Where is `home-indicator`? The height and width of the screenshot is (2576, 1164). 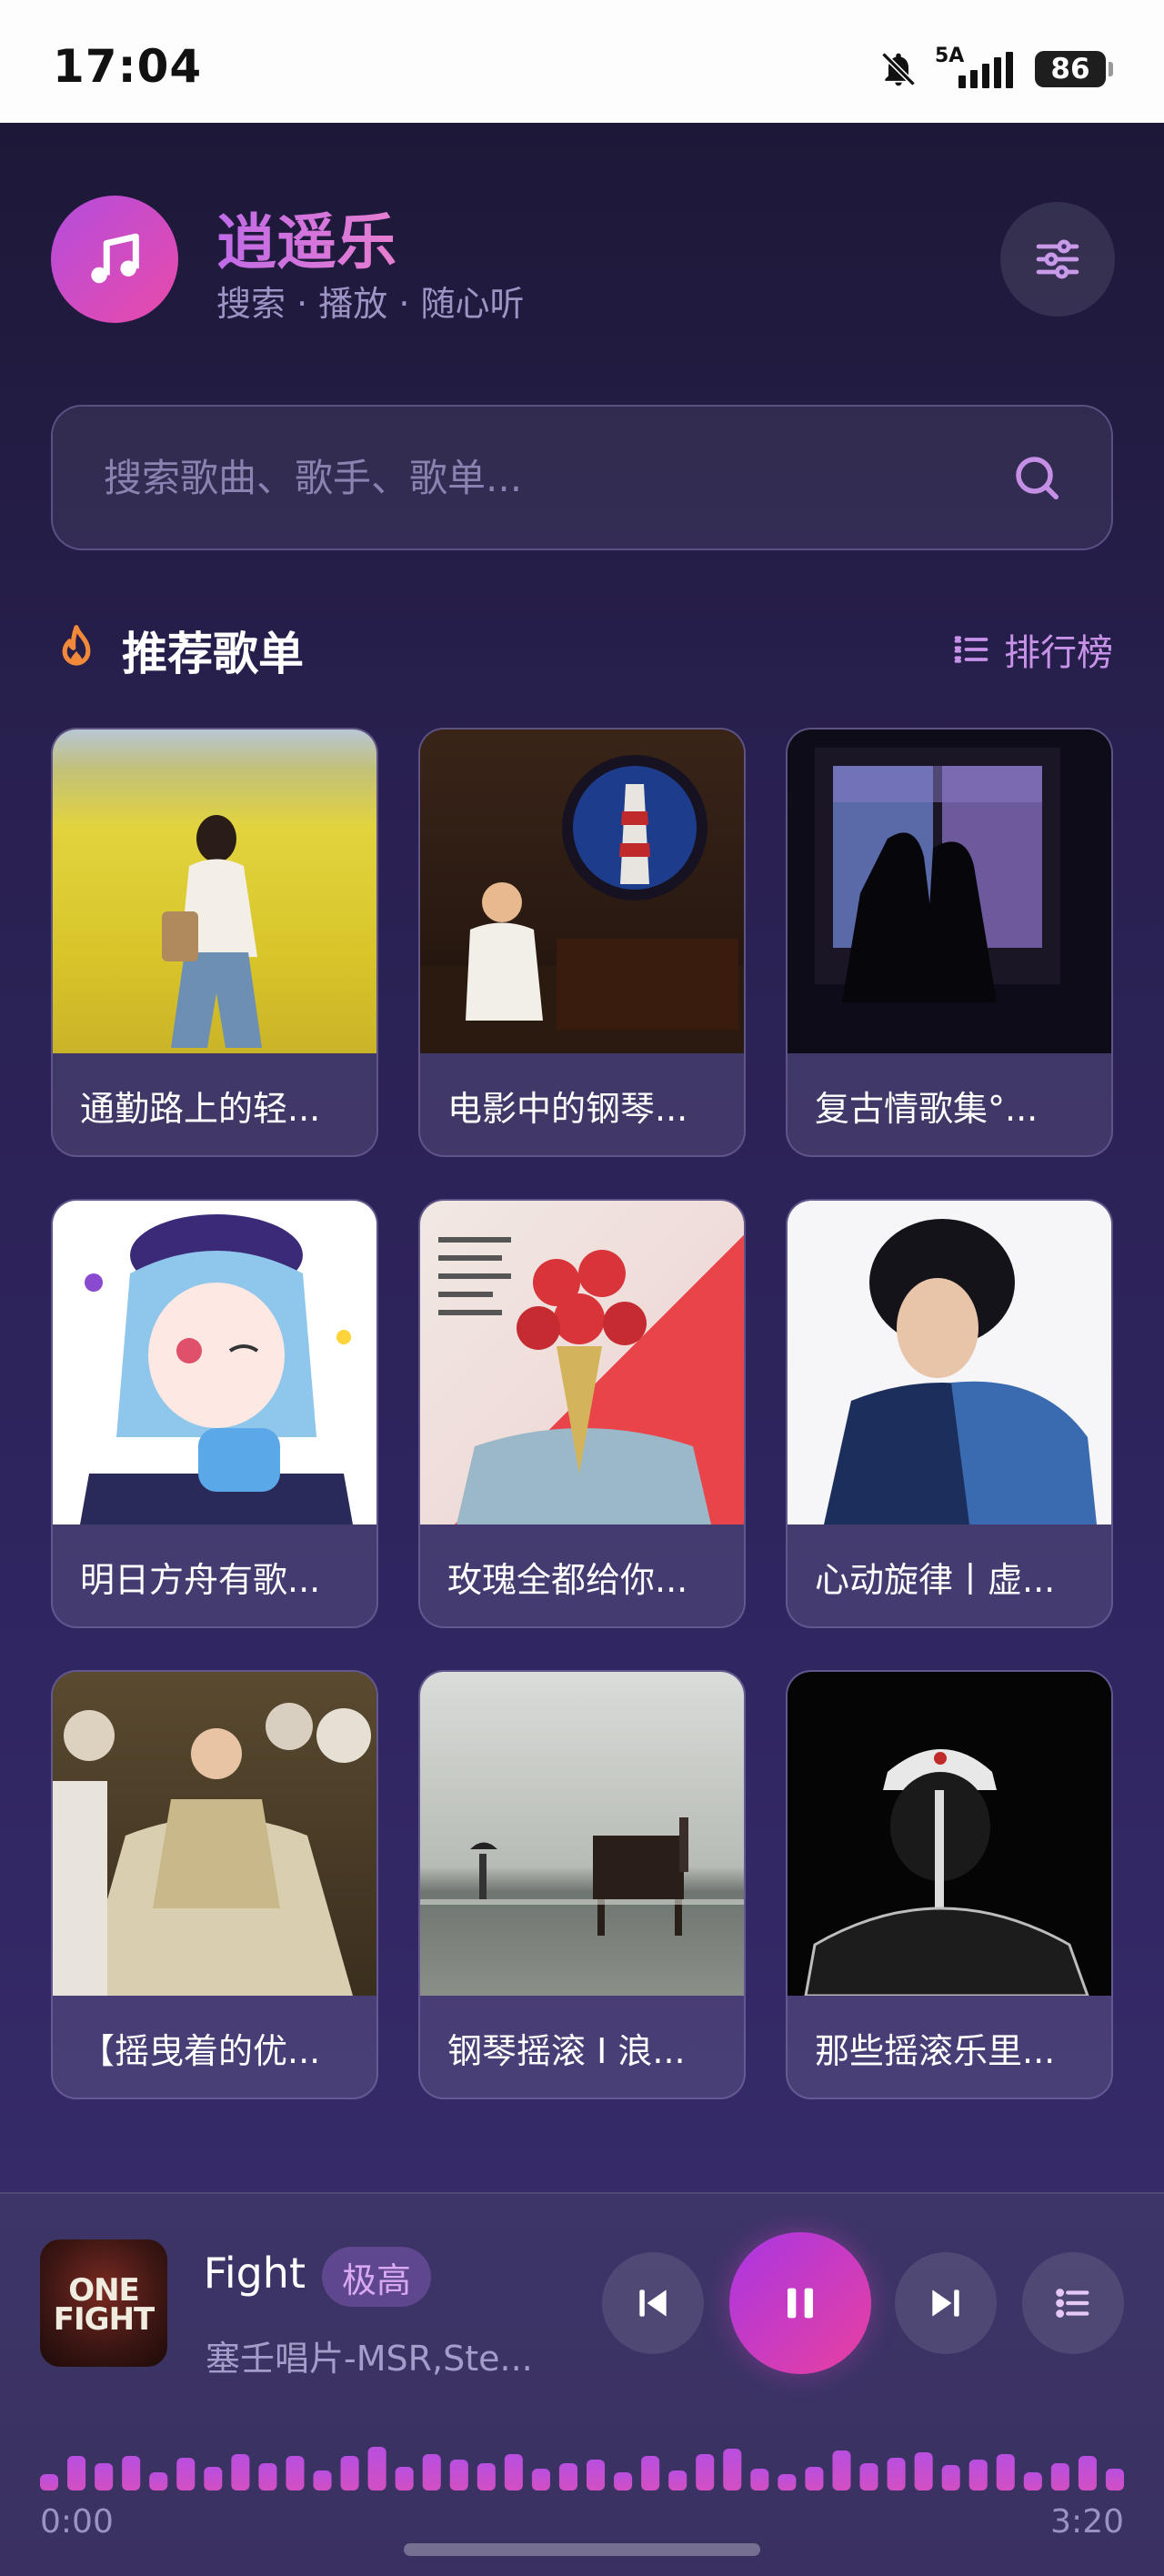
home-indicator is located at coordinates (582, 2549).